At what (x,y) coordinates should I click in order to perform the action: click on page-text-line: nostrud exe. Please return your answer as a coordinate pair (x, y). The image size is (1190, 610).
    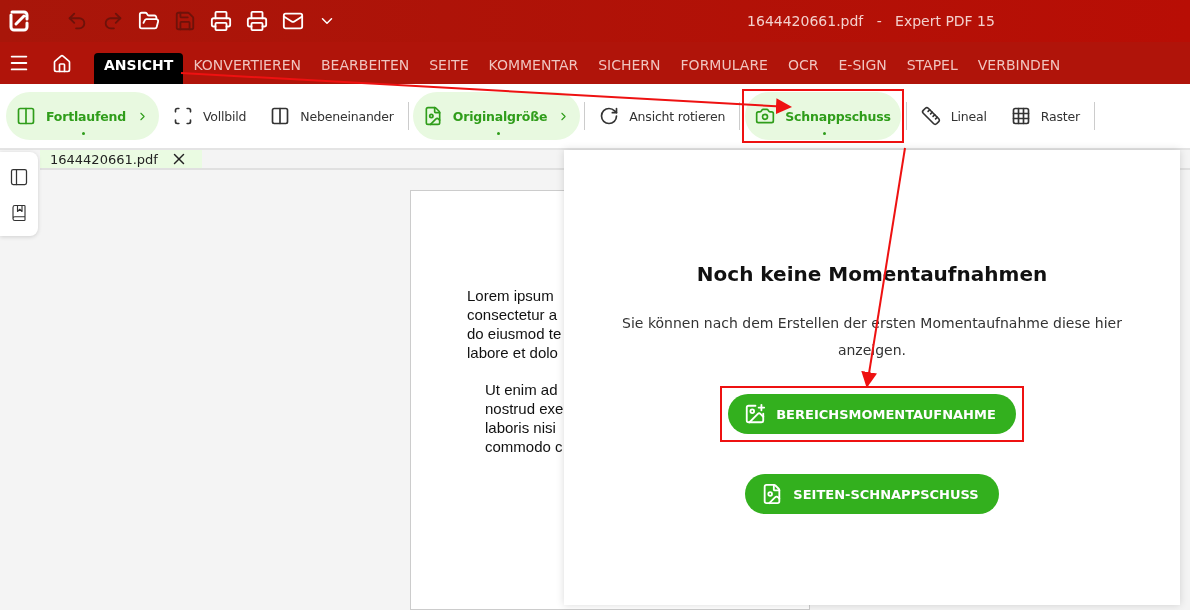
    Looking at the image, I should click on (524, 408).